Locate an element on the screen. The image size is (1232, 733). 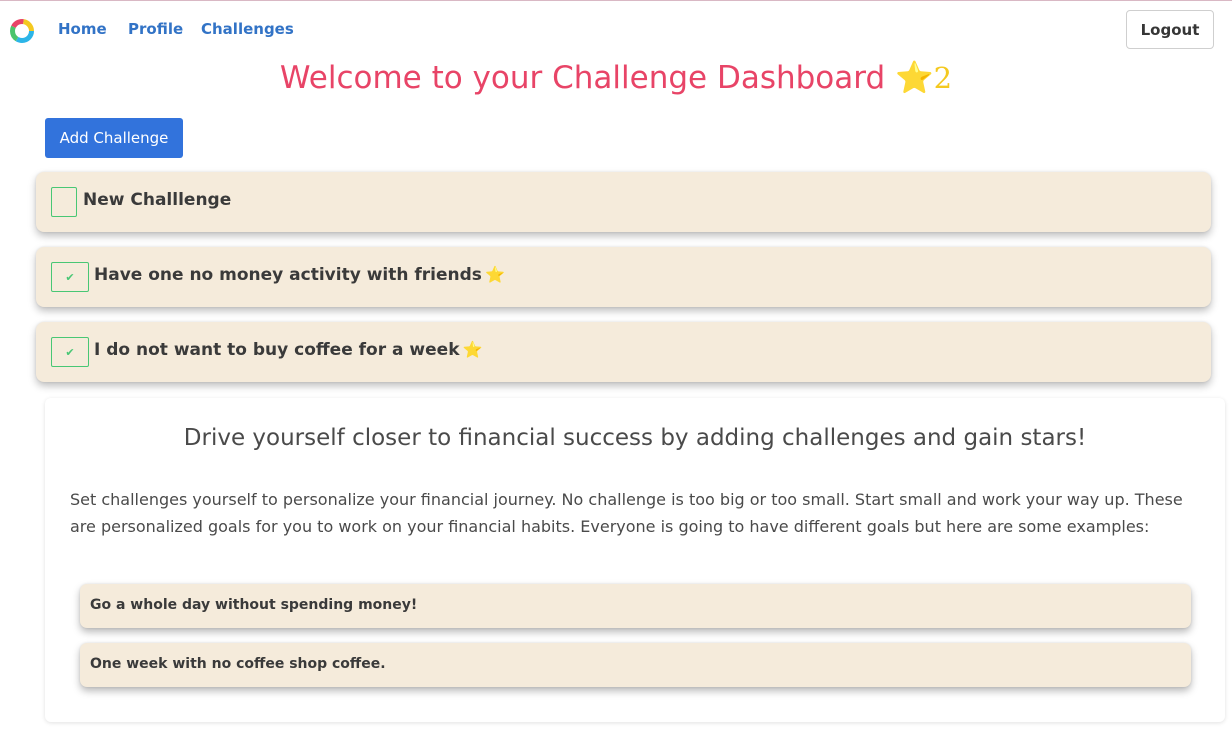
star-count: 2 is located at coordinates (943, 78).